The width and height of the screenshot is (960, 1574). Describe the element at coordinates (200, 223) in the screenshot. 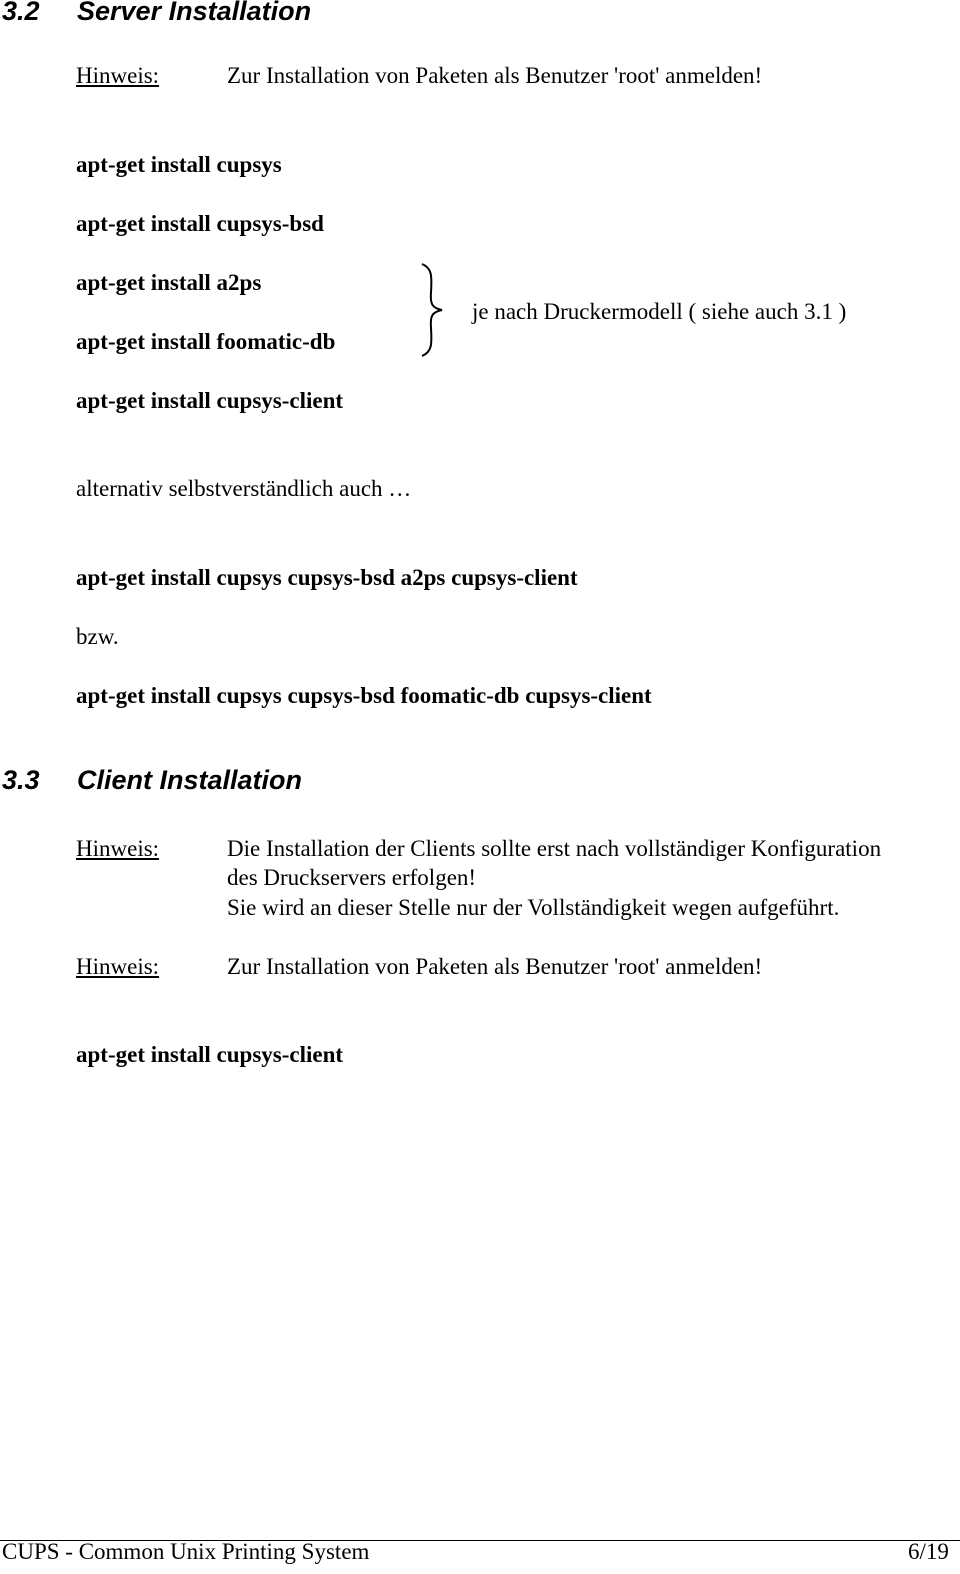

I see `command-cupsys-bsd: apt-get install cupsys-bsd` at that location.